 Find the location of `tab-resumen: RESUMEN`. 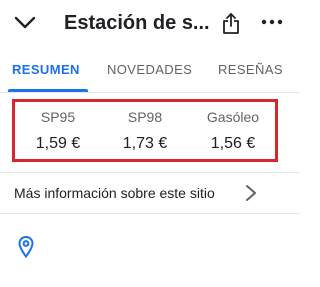

tab-resumen: RESUMEN is located at coordinates (46, 69).